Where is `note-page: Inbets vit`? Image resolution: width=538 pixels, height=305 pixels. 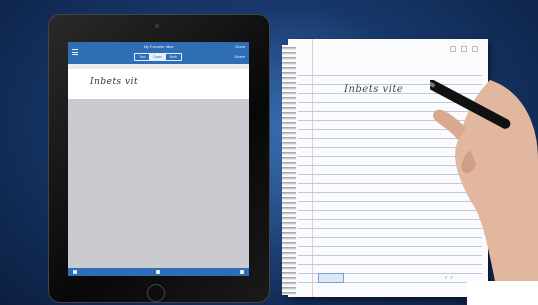 note-page: Inbets vit is located at coordinates (158, 84).